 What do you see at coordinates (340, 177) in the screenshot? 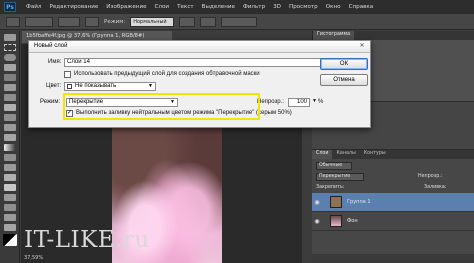
I see `layer-blend-mode-select: Перекрытие` at bounding box center [340, 177].